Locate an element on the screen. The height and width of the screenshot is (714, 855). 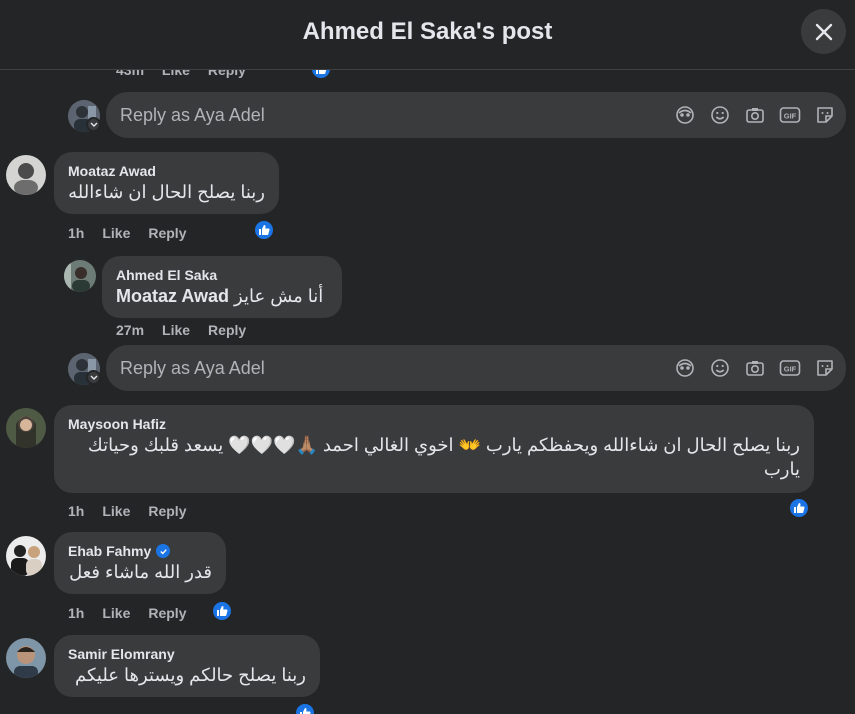
close-icon is located at coordinates (823, 31).